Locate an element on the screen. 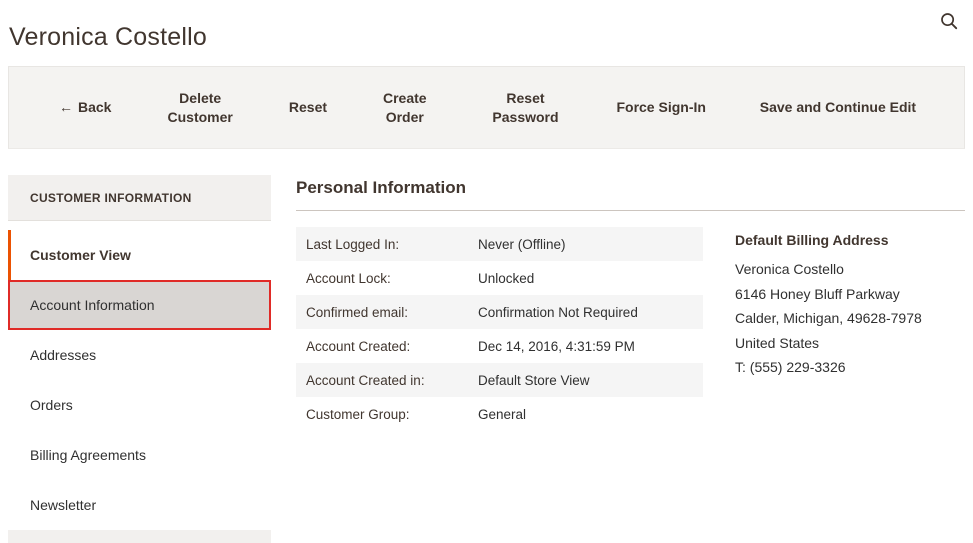 The image size is (973, 543). sidebar-item-orders: Orders is located at coordinates (139, 405).